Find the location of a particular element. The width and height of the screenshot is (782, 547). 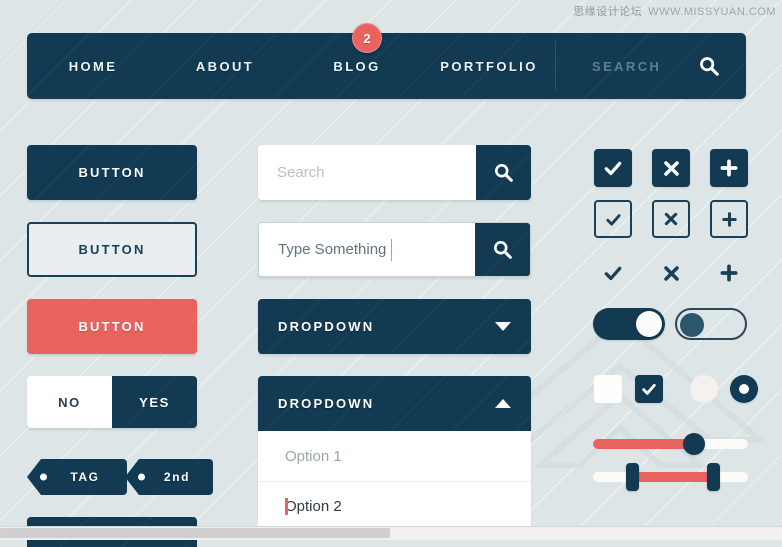

dropdown-option-1-label: Option 1 is located at coordinates (313, 456).